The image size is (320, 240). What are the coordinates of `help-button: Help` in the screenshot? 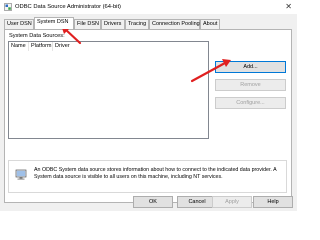 It's located at (273, 202).